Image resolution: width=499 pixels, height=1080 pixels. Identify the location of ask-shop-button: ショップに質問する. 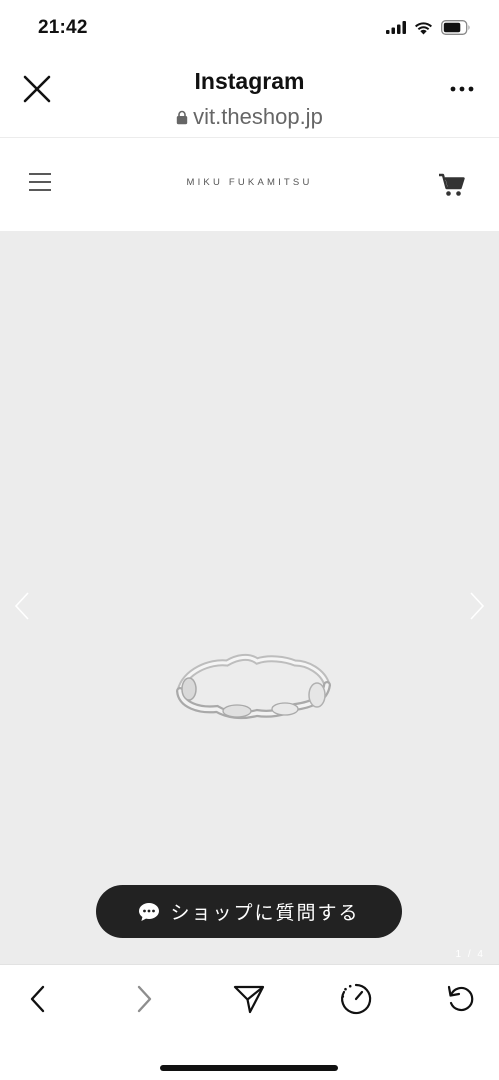
(249, 911).